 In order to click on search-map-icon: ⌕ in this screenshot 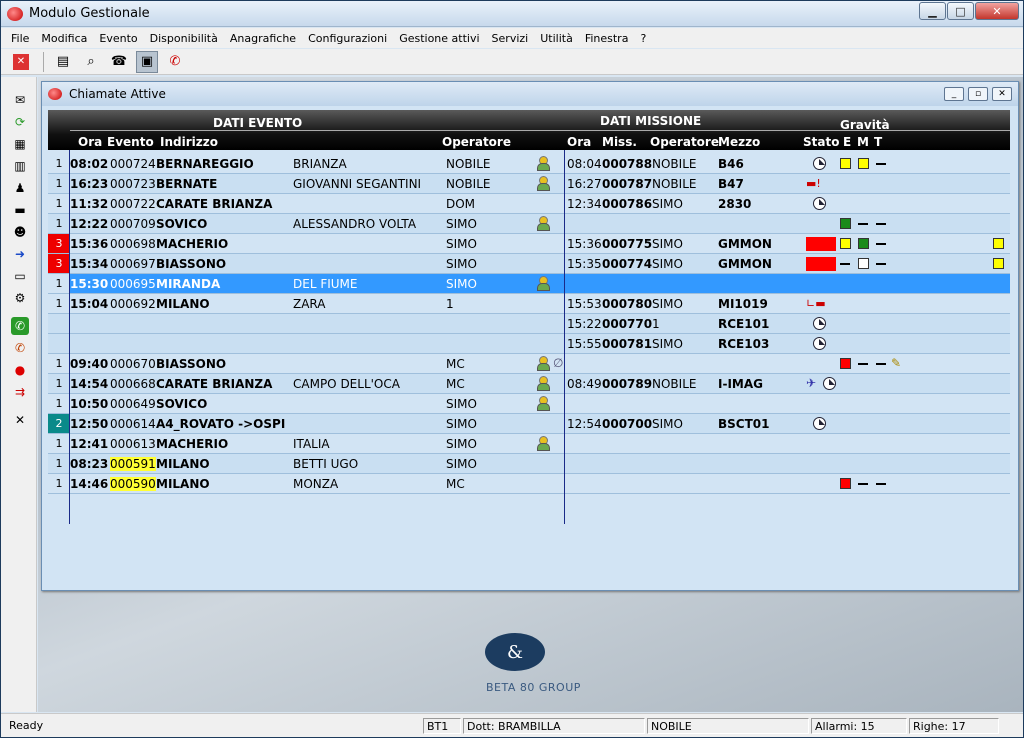, I will do `click(91, 62)`.